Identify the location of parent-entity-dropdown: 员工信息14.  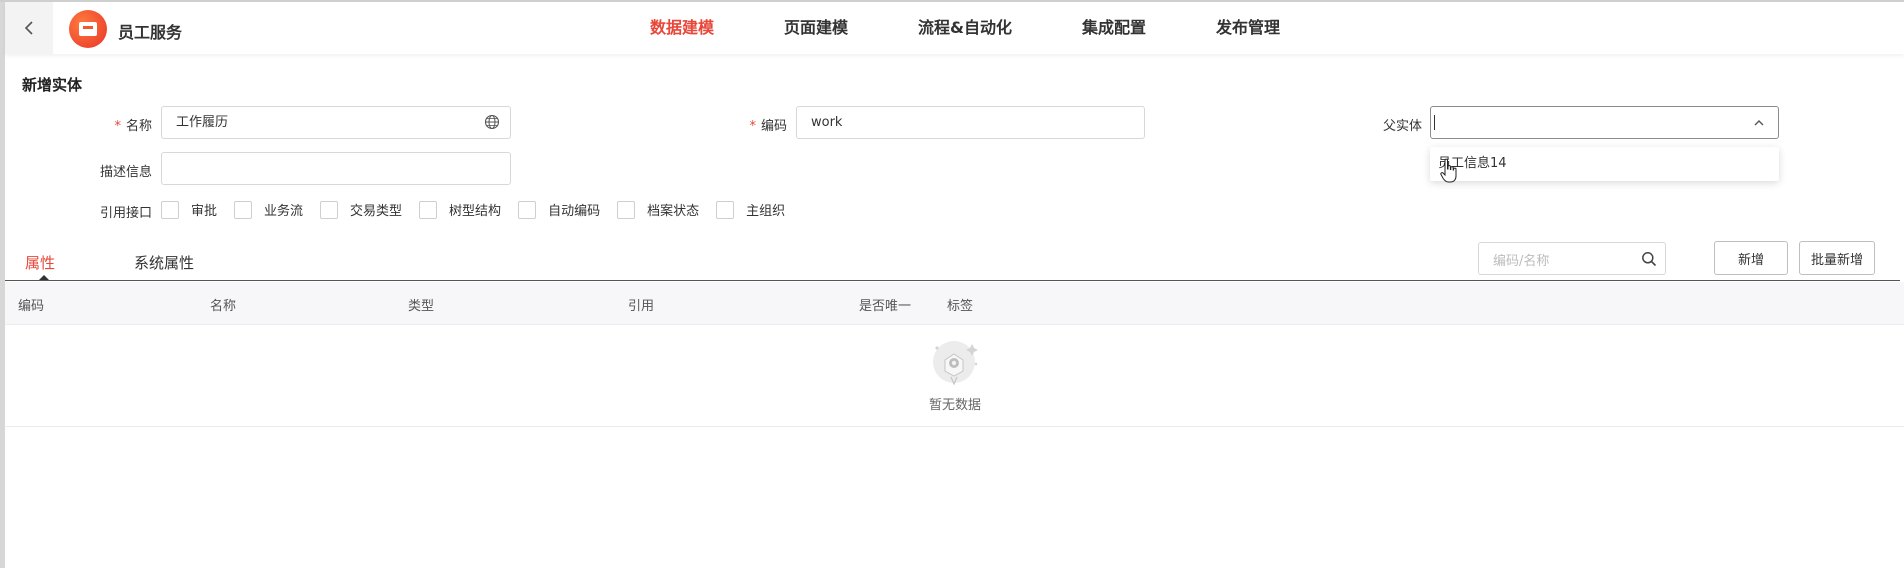
(1604, 164).